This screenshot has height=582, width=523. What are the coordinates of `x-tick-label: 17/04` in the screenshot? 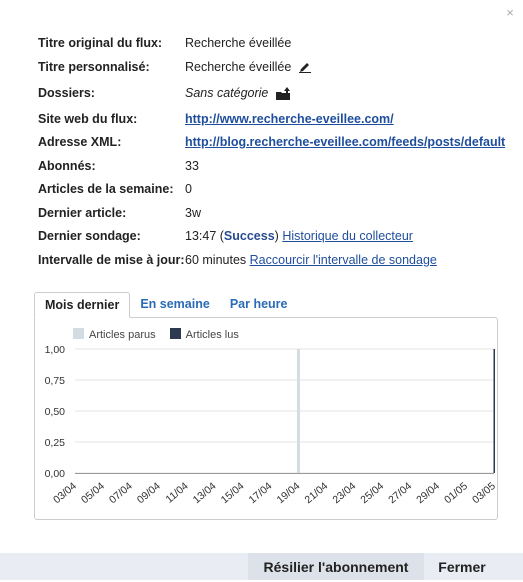 It's located at (261, 493).